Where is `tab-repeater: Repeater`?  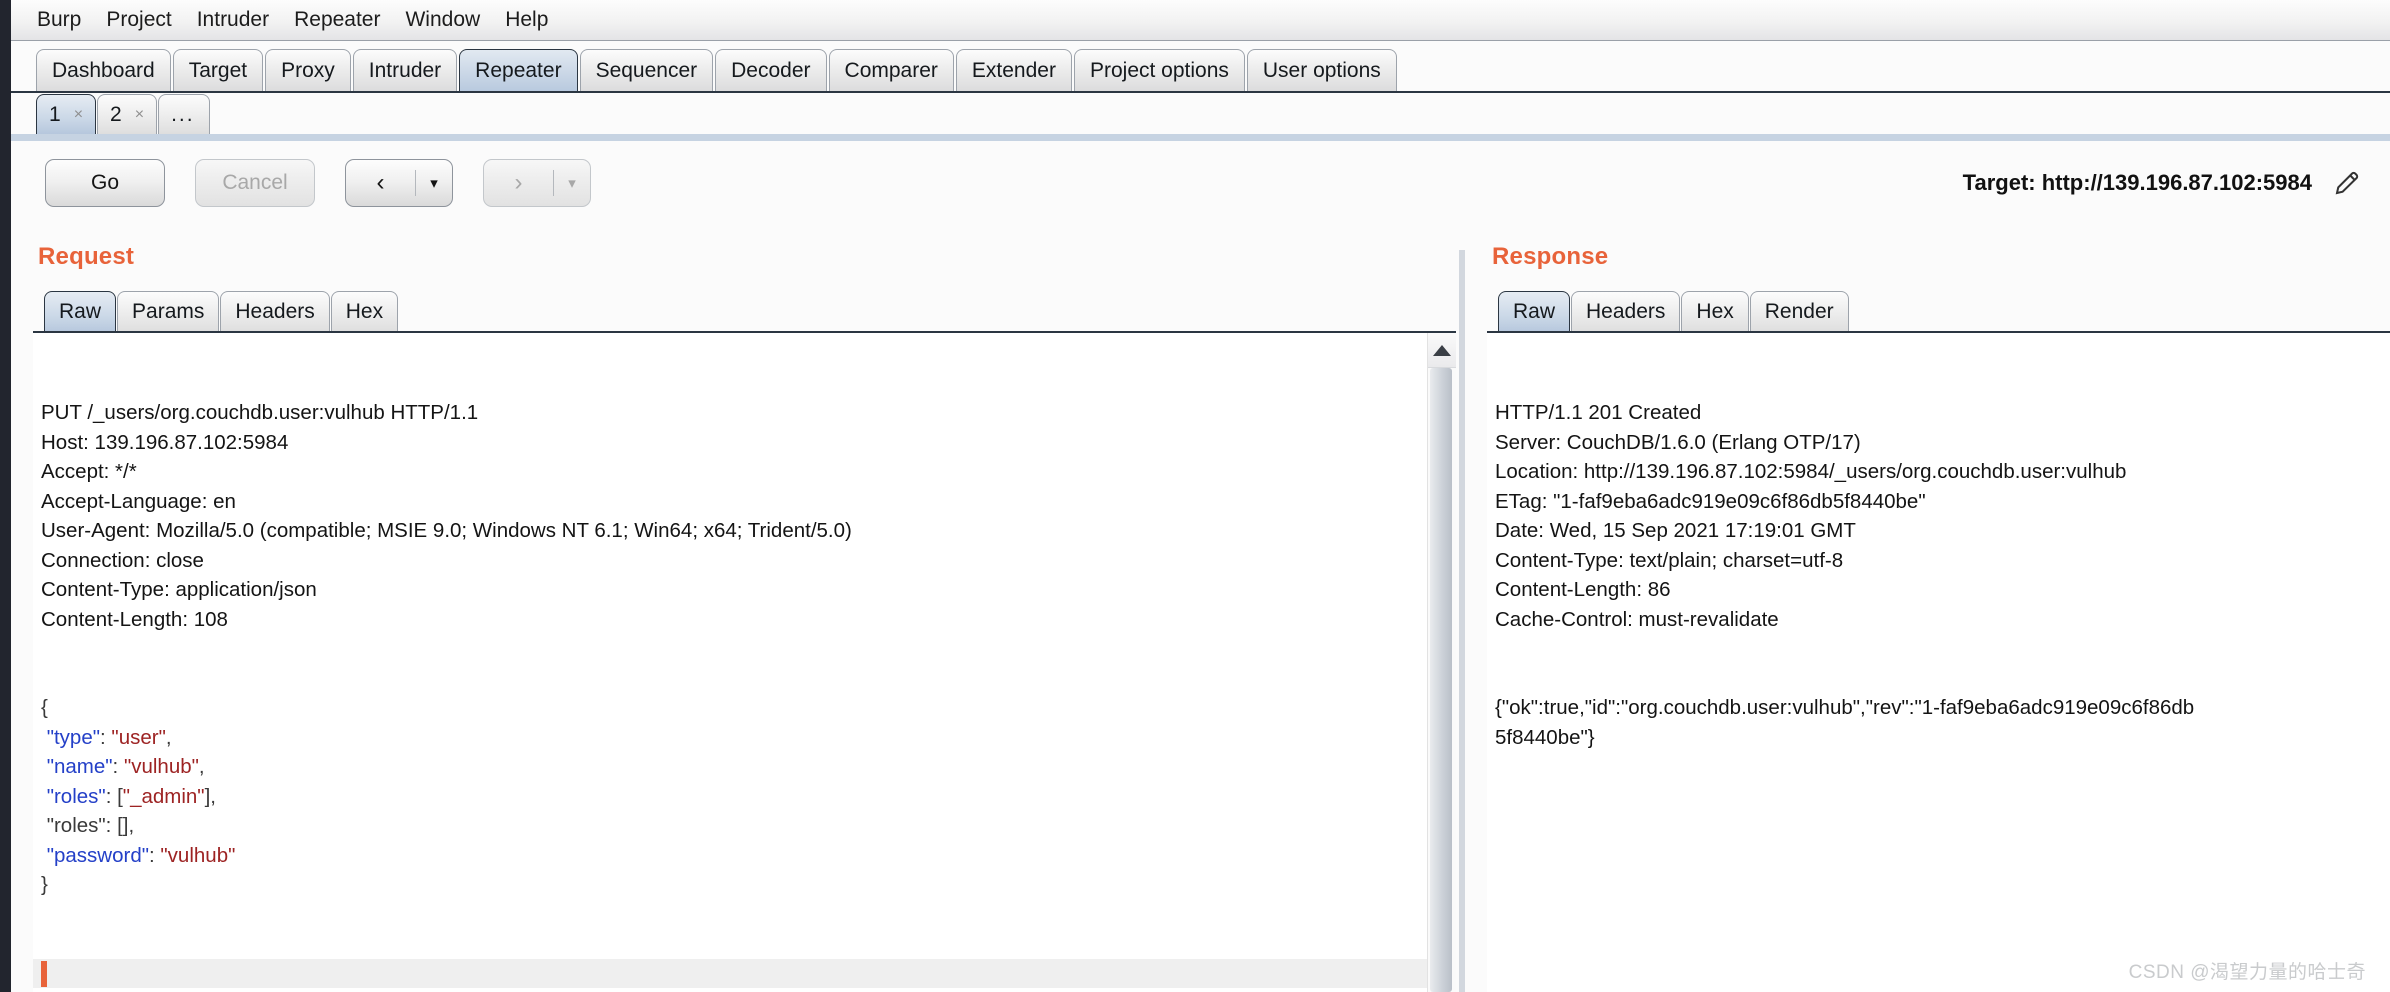 tab-repeater: Repeater is located at coordinates (518, 70).